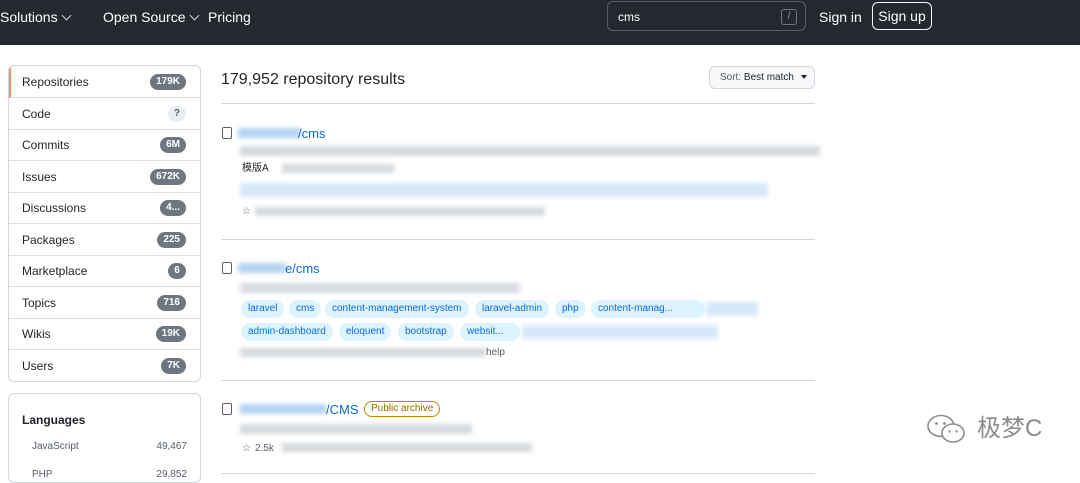  I want to click on star-count: 2.5k, so click(264, 448).